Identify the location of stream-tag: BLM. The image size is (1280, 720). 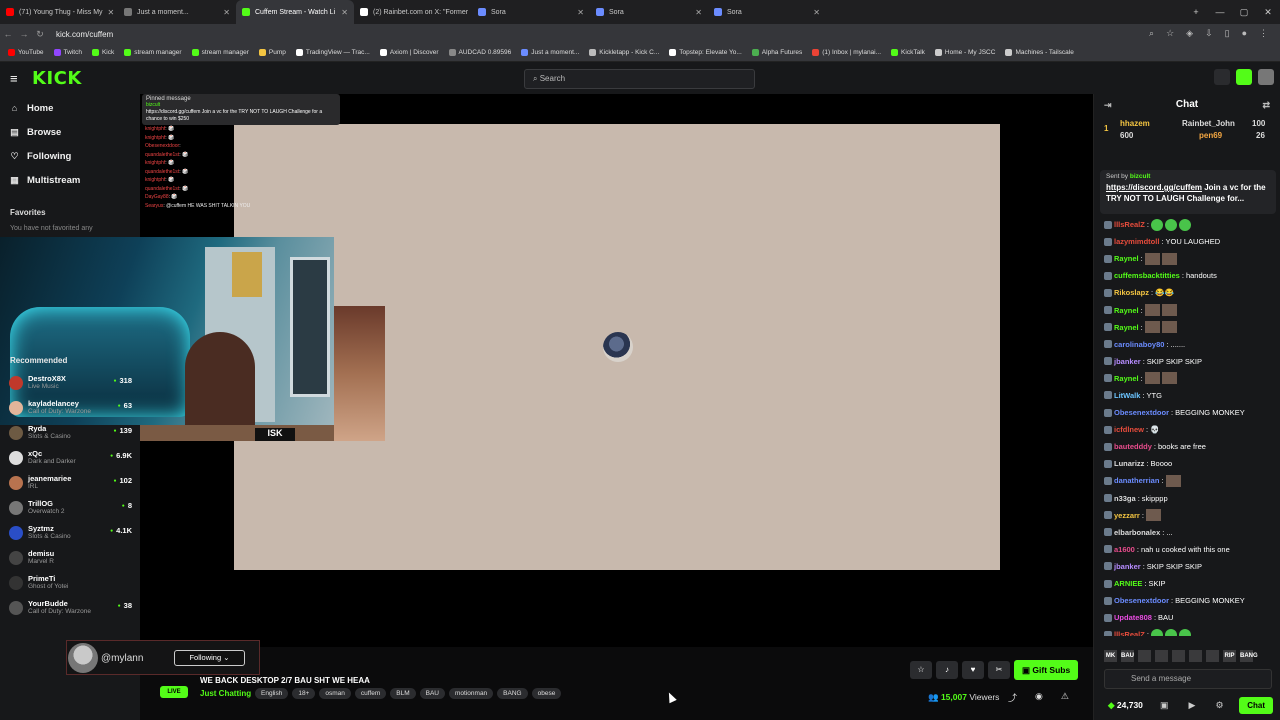
(403, 693).